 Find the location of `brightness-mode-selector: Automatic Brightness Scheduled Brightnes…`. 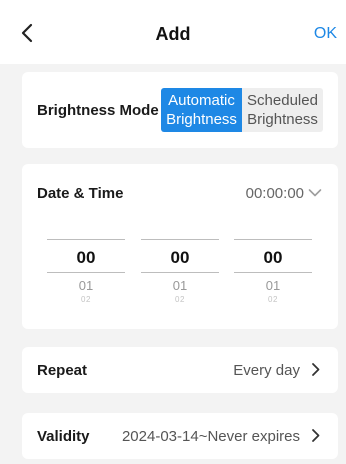

brightness-mode-selector: Automatic Brightness Scheduled Brightnes… is located at coordinates (242, 110).